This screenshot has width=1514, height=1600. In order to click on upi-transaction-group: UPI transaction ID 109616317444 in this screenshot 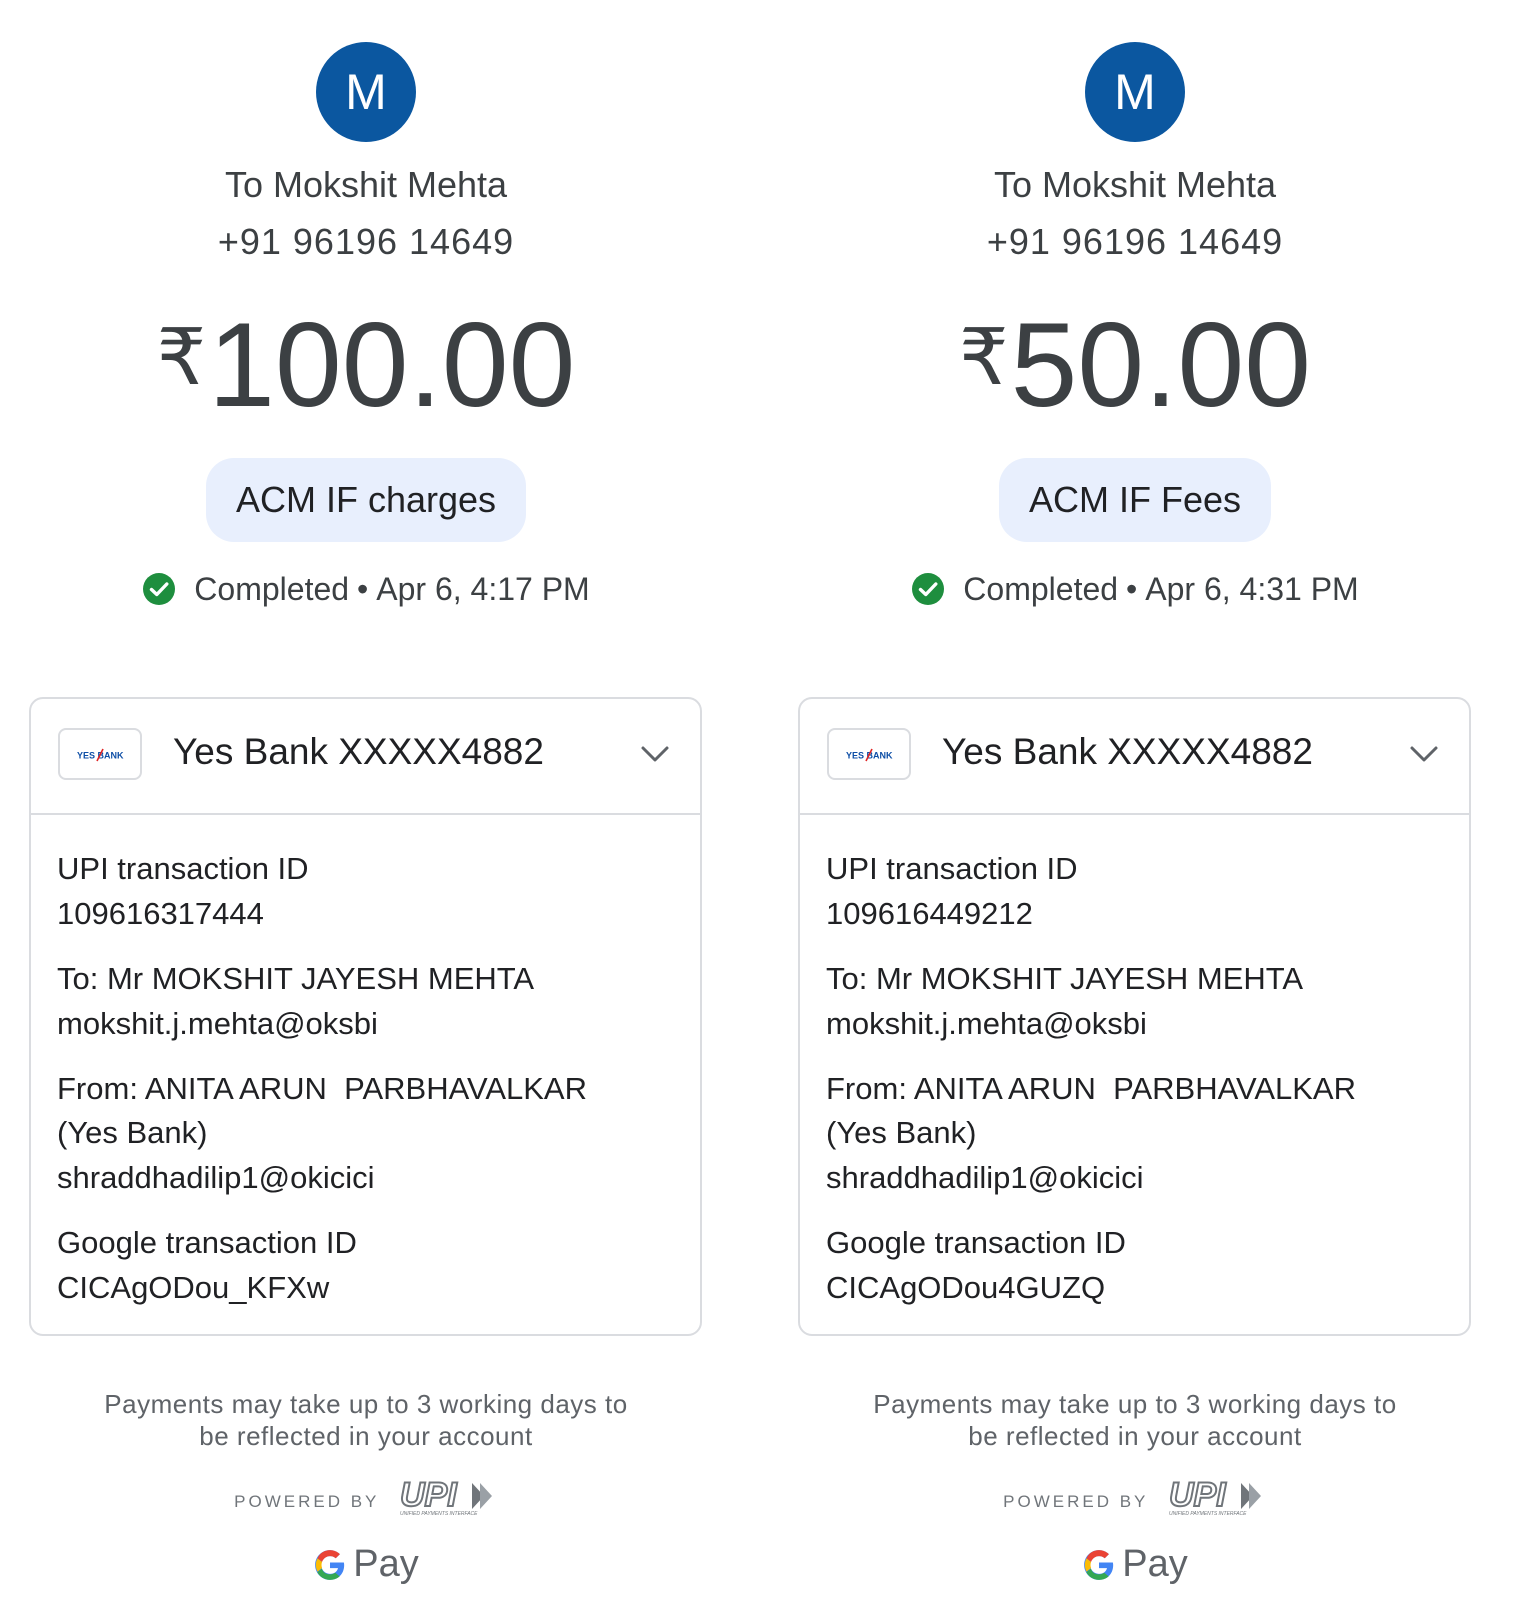, I will do `click(365, 892)`.